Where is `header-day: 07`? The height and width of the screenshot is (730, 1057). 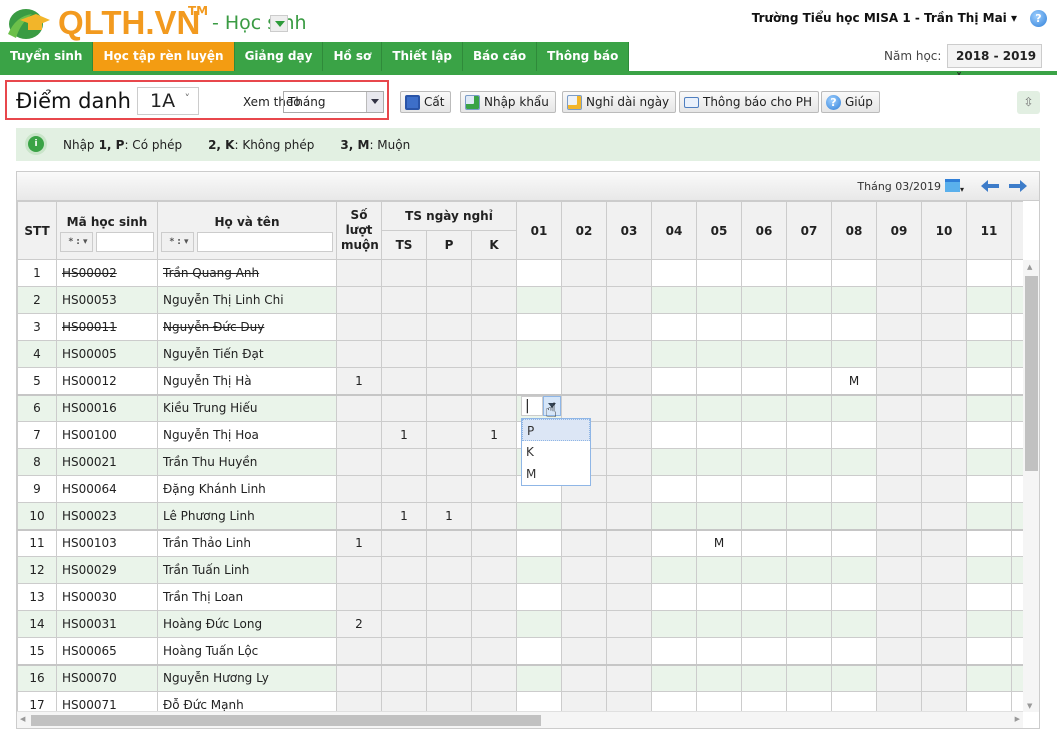
header-day: 07 is located at coordinates (809, 230).